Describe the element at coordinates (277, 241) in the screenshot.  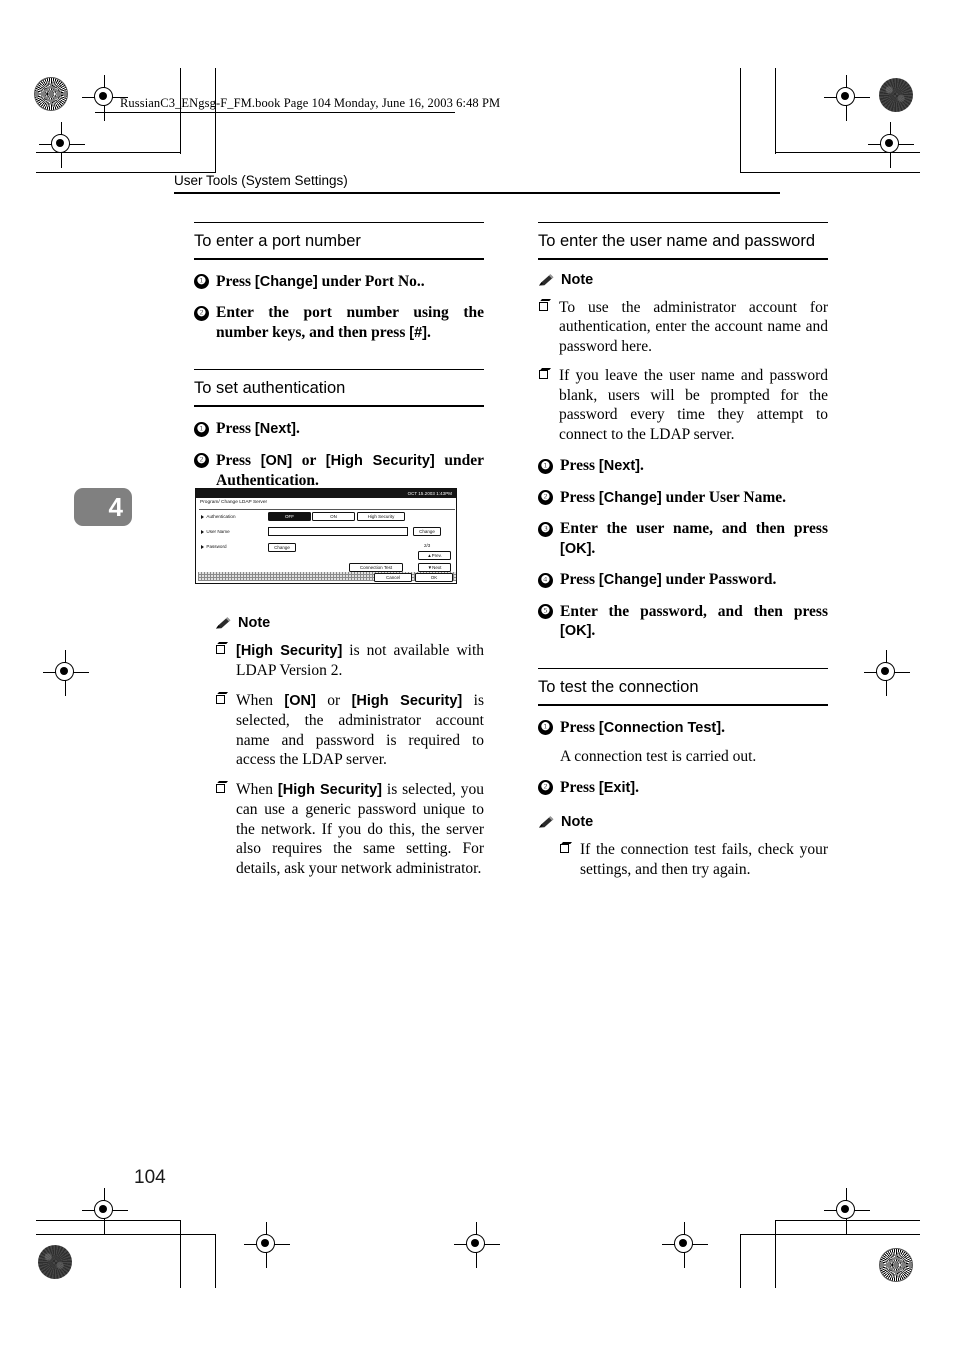
I see `section-title: To enter a port number` at that location.